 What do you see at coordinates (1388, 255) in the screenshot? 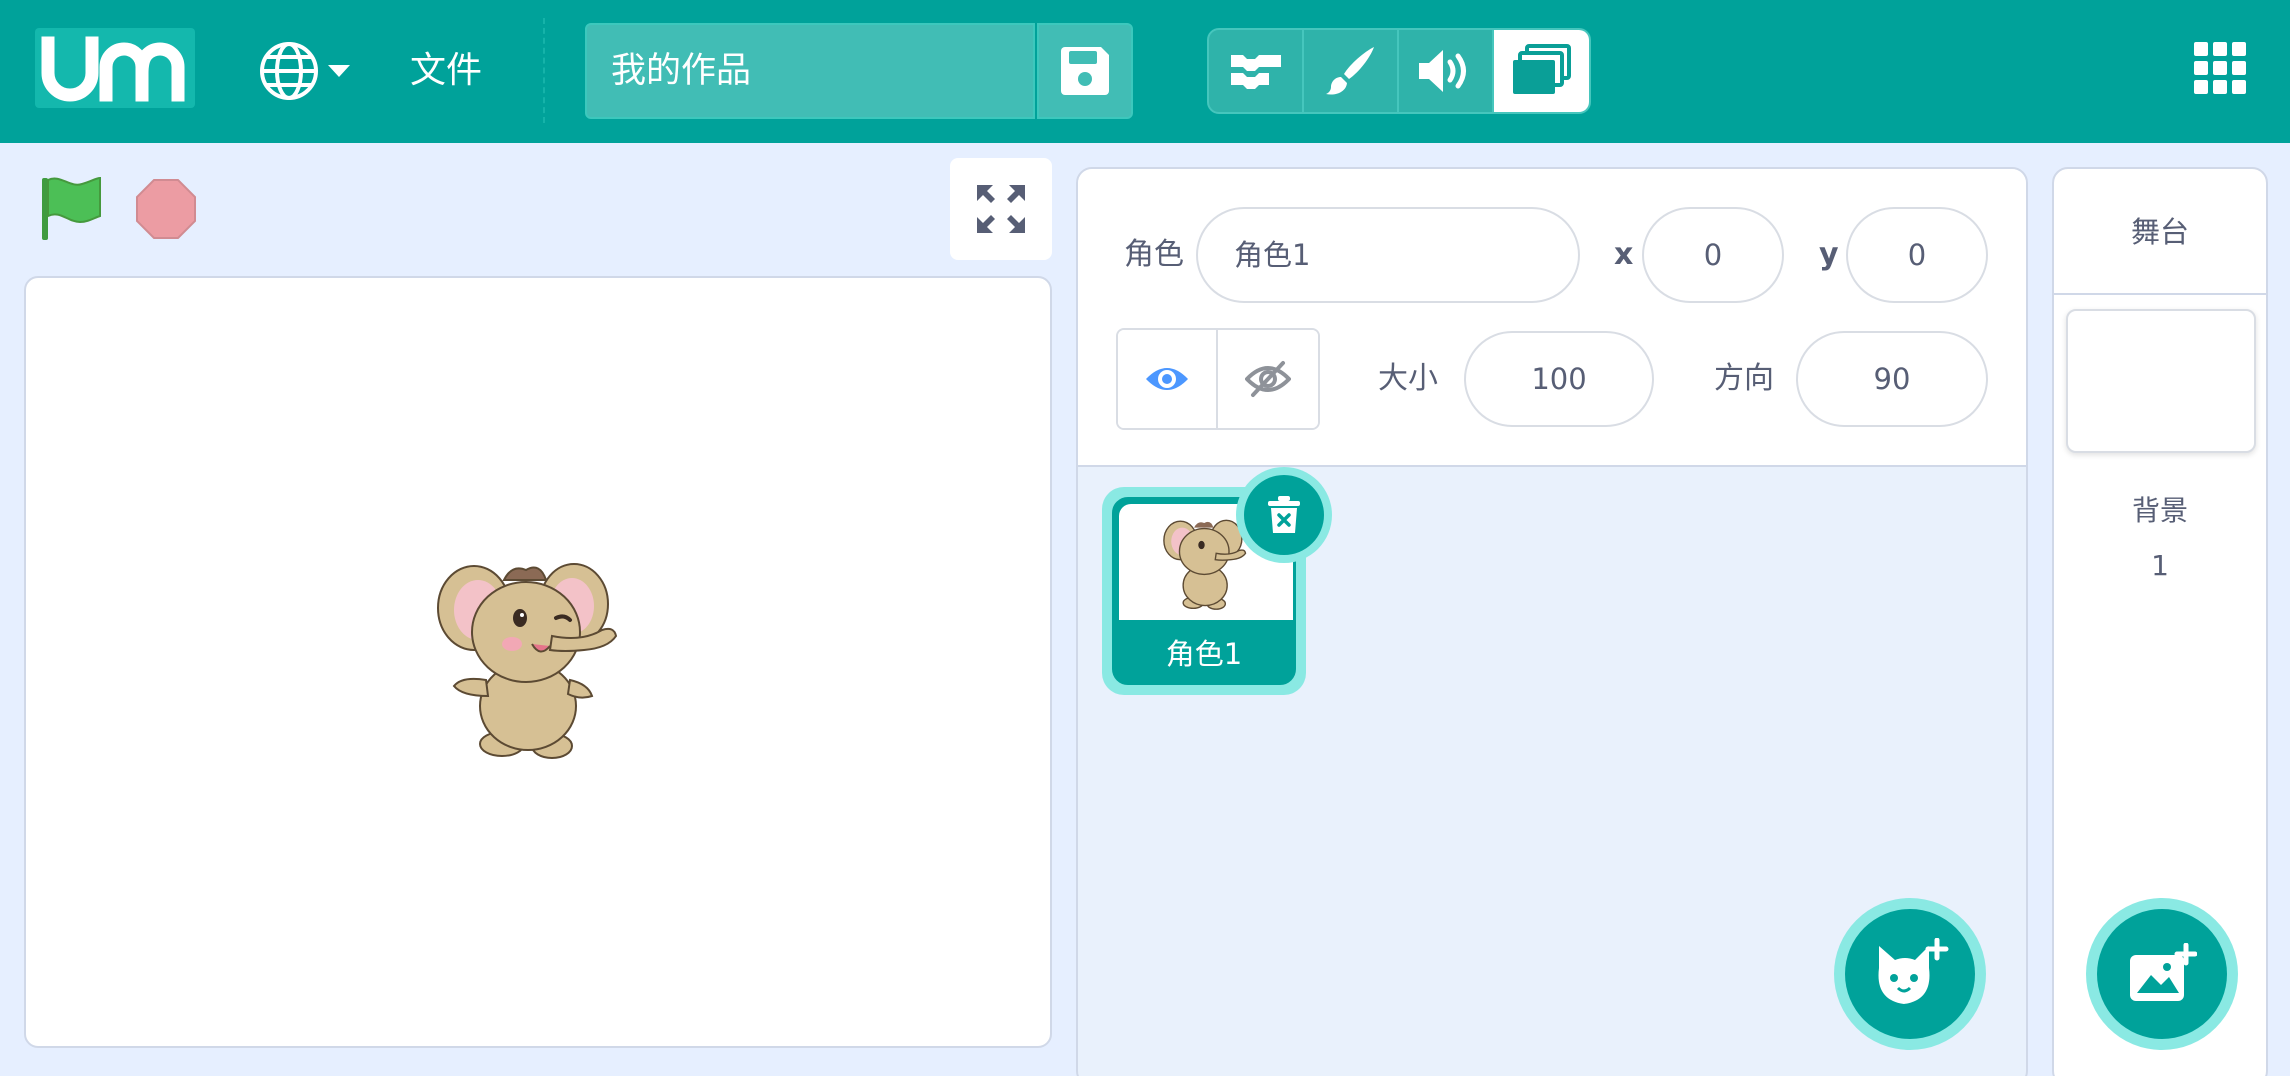
I see `sprite-name-input: 角色1` at bounding box center [1388, 255].